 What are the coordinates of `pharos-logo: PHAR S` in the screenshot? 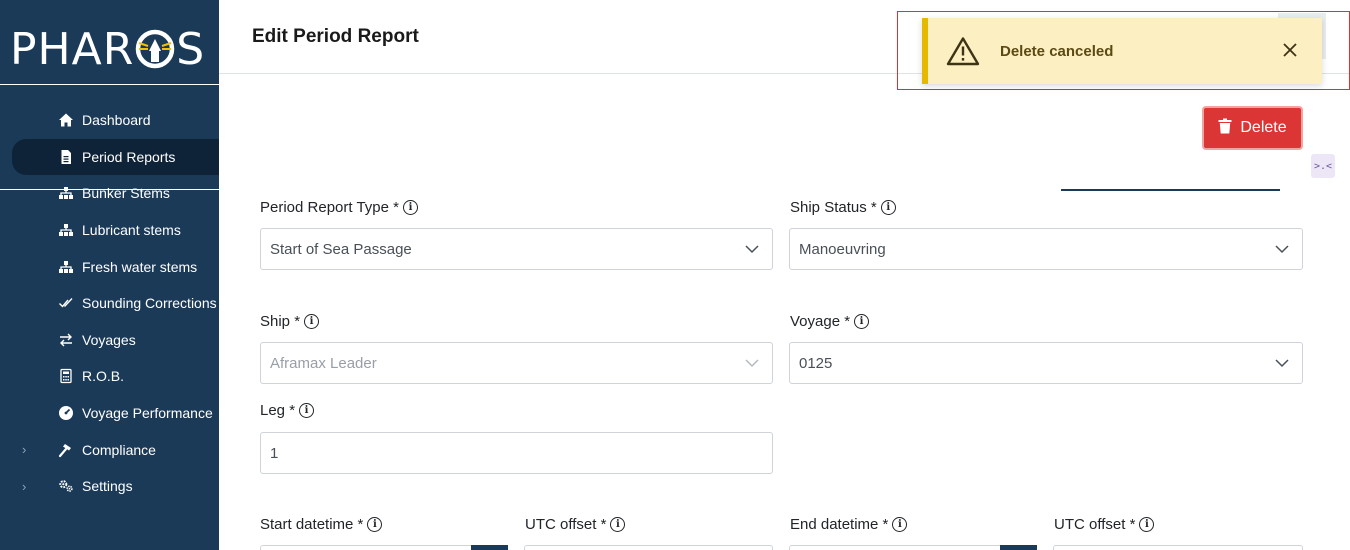 It's located at (108, 49).